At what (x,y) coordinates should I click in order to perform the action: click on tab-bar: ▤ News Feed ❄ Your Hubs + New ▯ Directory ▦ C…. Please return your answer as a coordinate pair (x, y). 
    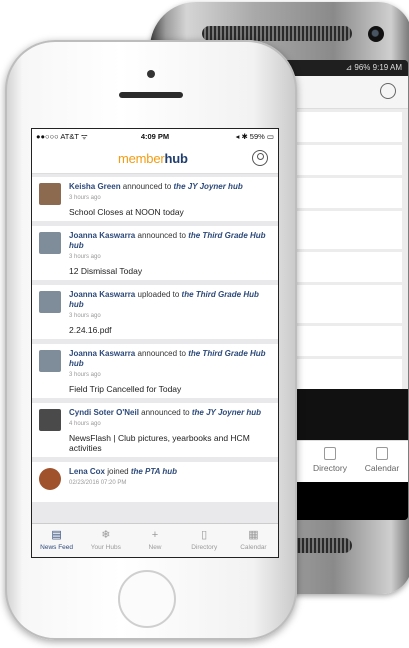
    Looking at the image, I should click on (155, 540).